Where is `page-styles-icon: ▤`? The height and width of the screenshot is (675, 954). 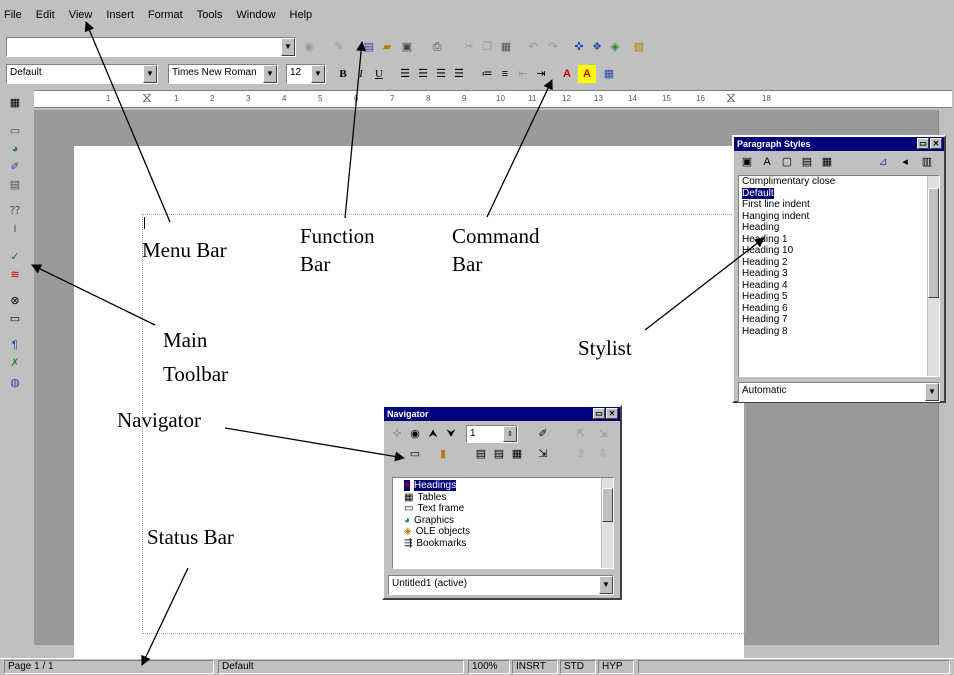 page-styles-icon: ▤ is located at coordinates (807, 162).